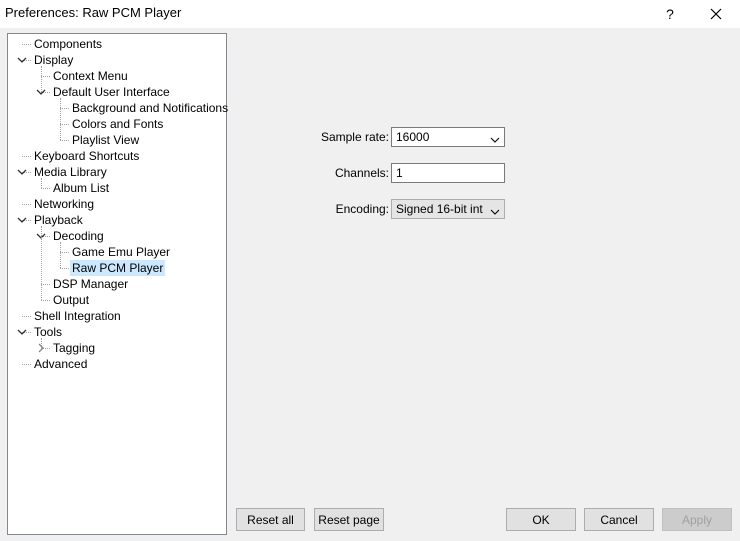 This screenshot has height=541, width=740. Describe the element at coordinates (361, 173) in the screenshot. I see `channels-label: Channels:` at that location.